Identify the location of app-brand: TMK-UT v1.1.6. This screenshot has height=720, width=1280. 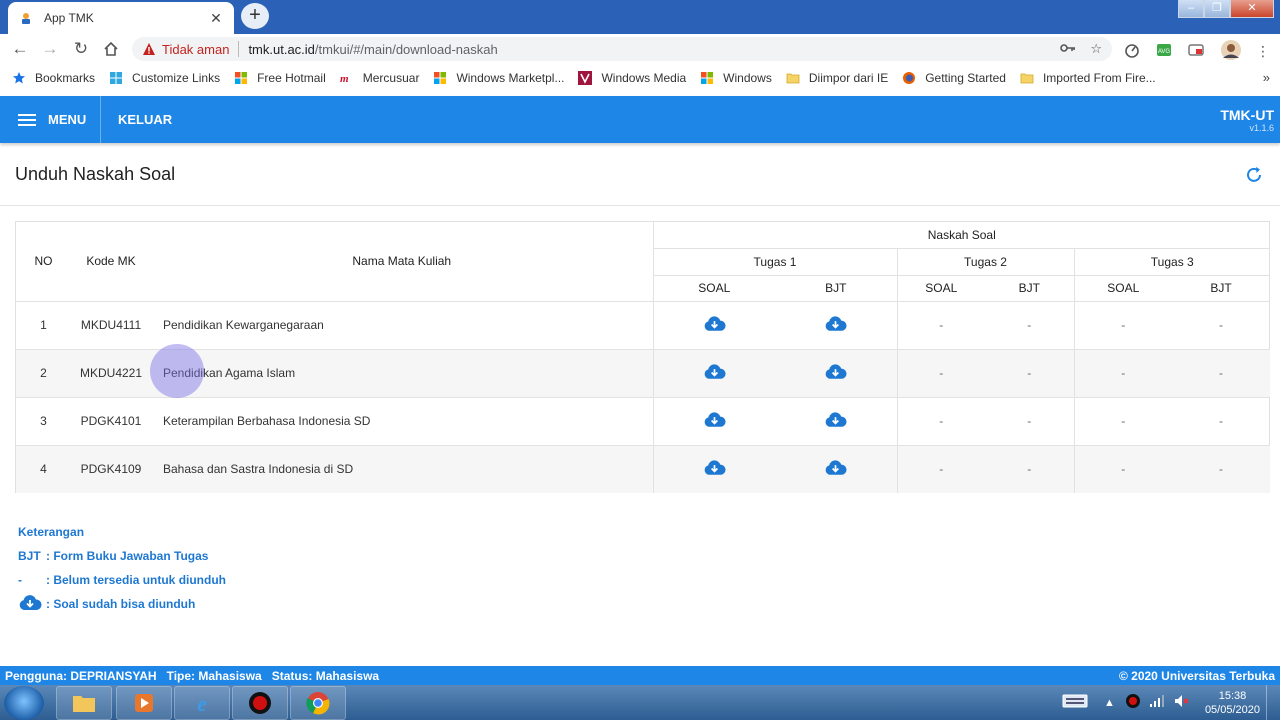
(1247, 120).